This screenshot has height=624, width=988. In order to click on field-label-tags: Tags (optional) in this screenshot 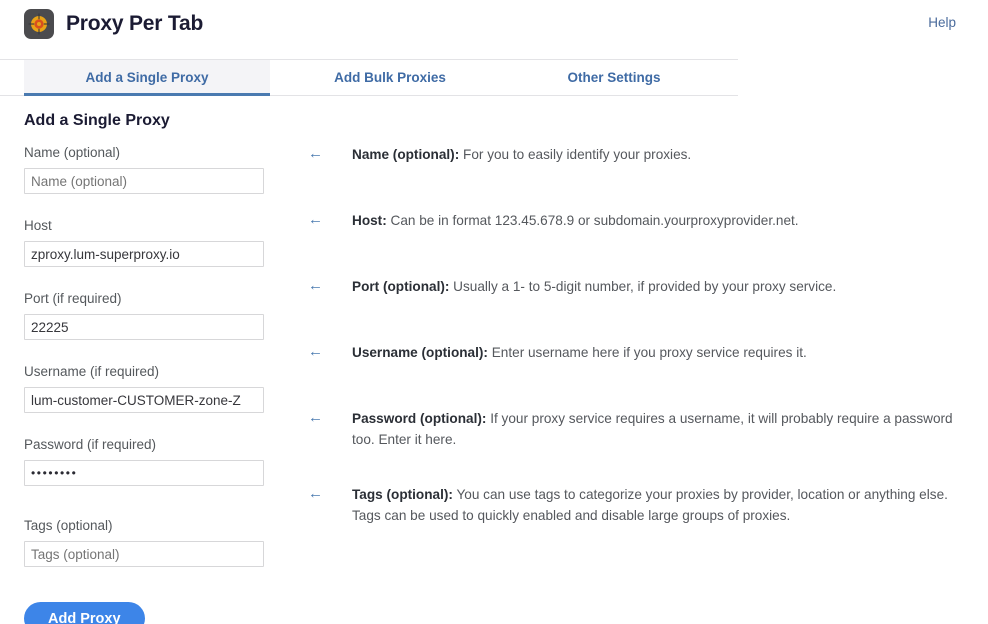, I will do `click(68, 525)`.